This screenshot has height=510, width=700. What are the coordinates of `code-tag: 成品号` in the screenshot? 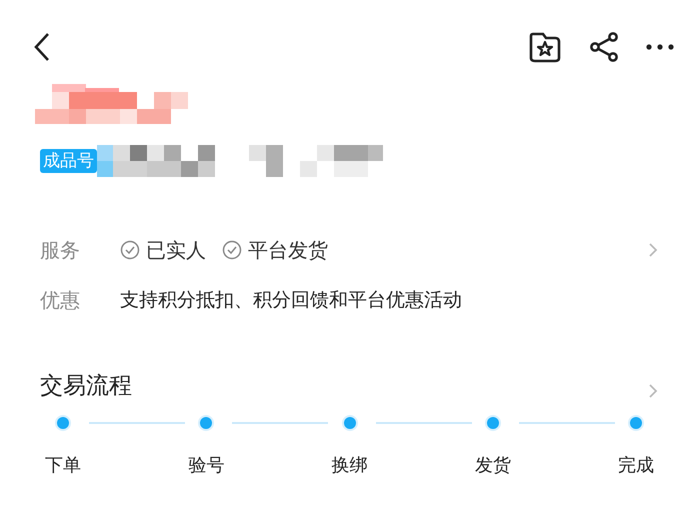 It's located at (68, 161).